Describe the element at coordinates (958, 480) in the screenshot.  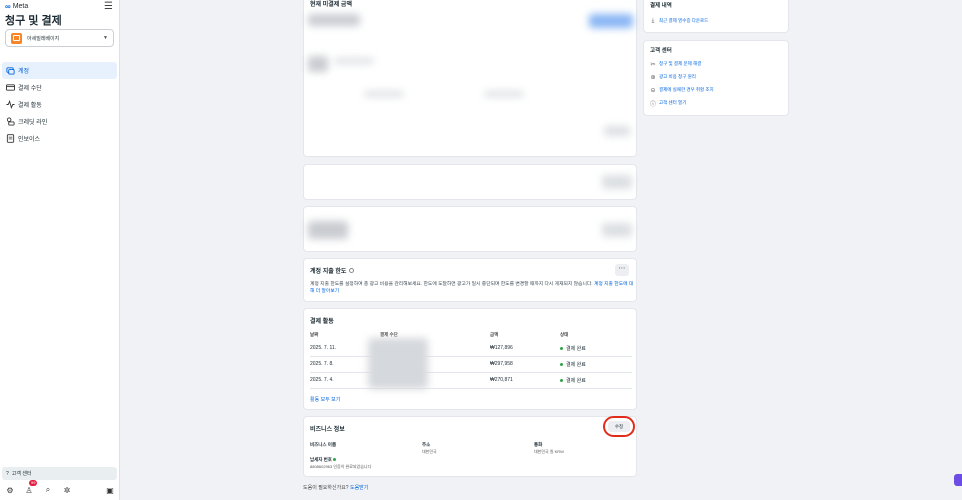
I see `chat-icon` at that location.